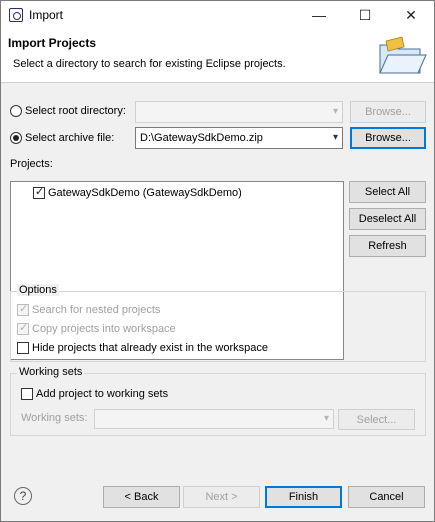 Image resolution: width=435 pixels, height=522 pixels. I want to click on add-to-working-sets-label: Add project to working sets, so click(102, 394).